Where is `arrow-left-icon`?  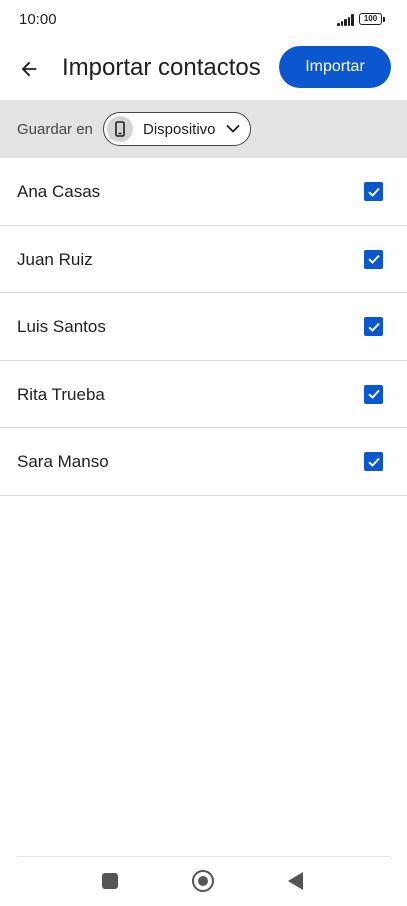 arrow-left-icon is located at coordinates (29, 69).